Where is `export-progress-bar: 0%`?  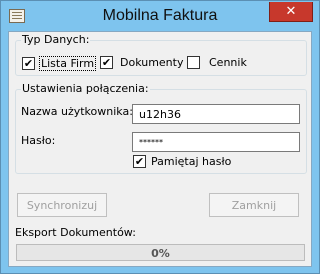 export-progress-bar: 0% is located at coordinates (160, 252).